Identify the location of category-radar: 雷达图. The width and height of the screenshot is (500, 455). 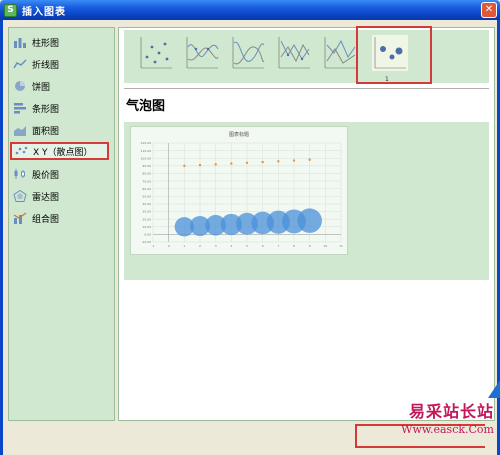
(63, 196).